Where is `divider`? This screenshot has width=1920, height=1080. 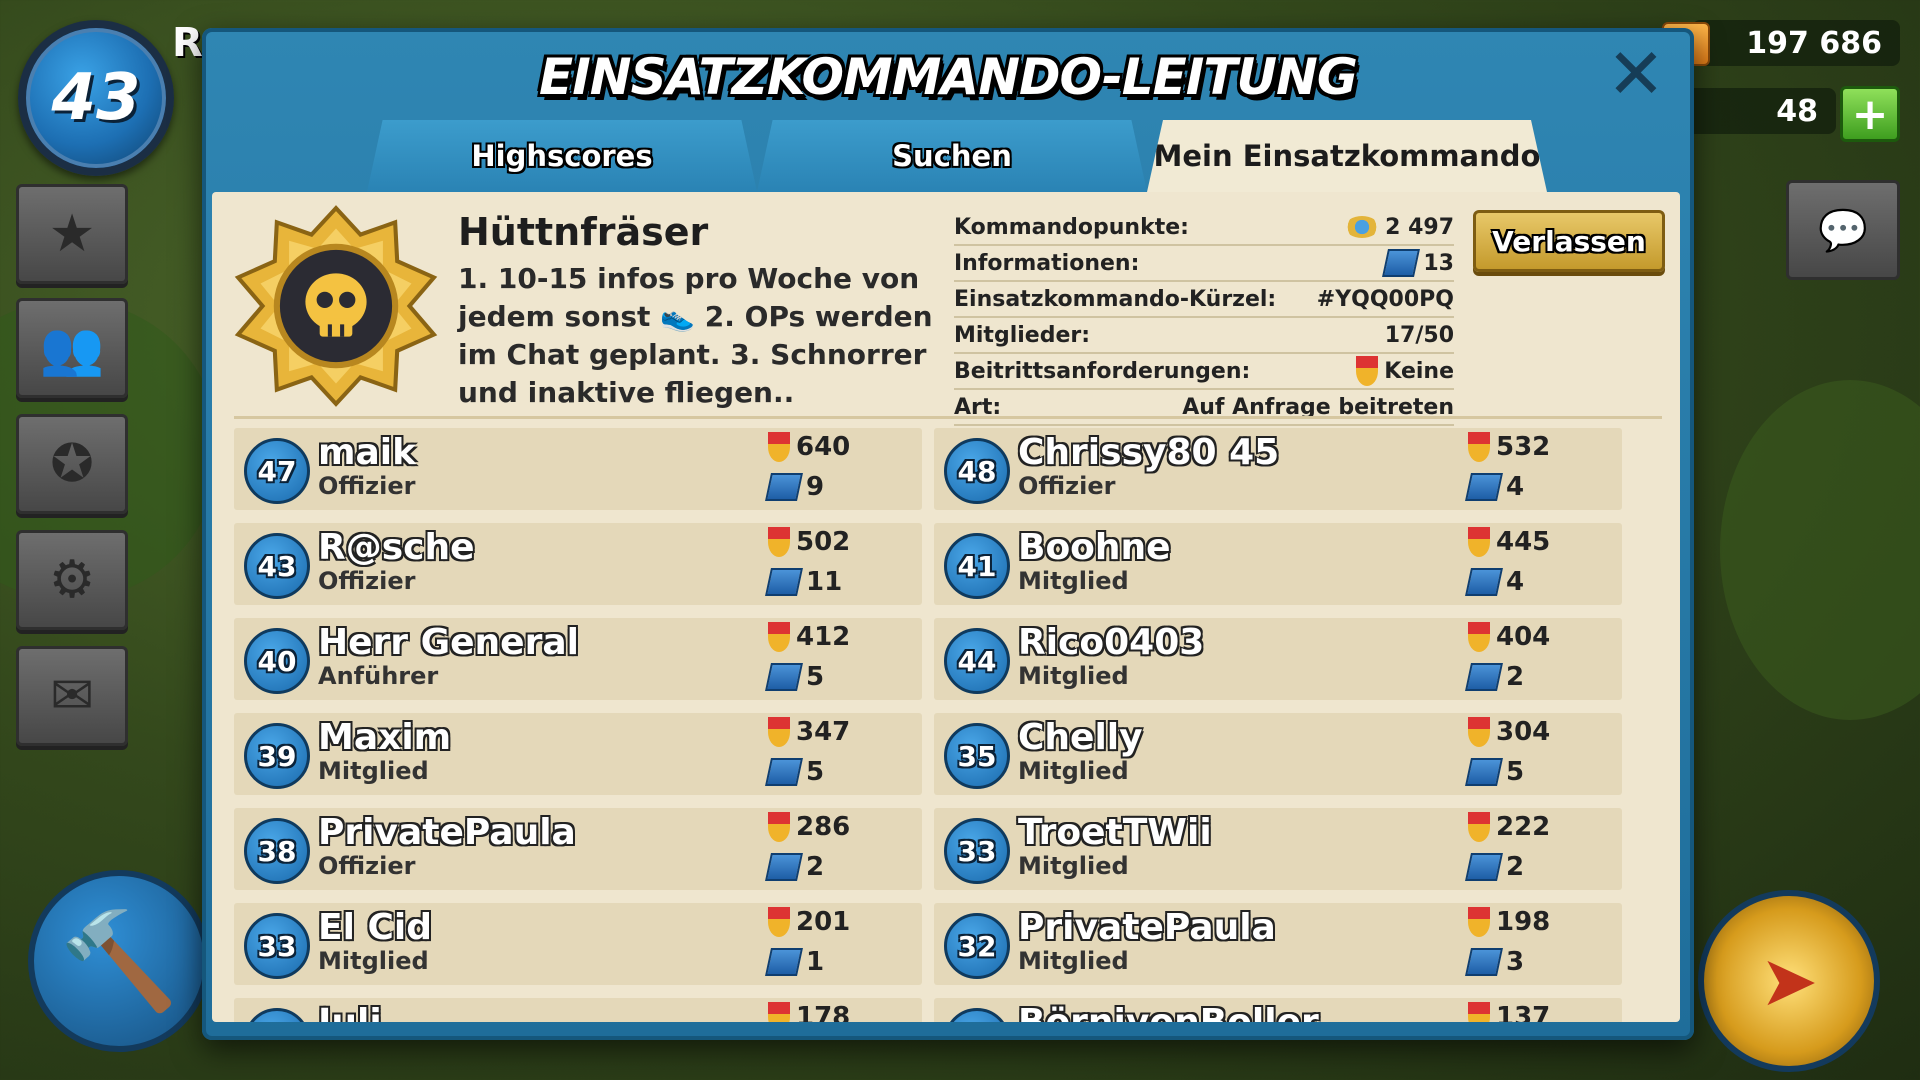 divider is located at coordinates (948, 417).